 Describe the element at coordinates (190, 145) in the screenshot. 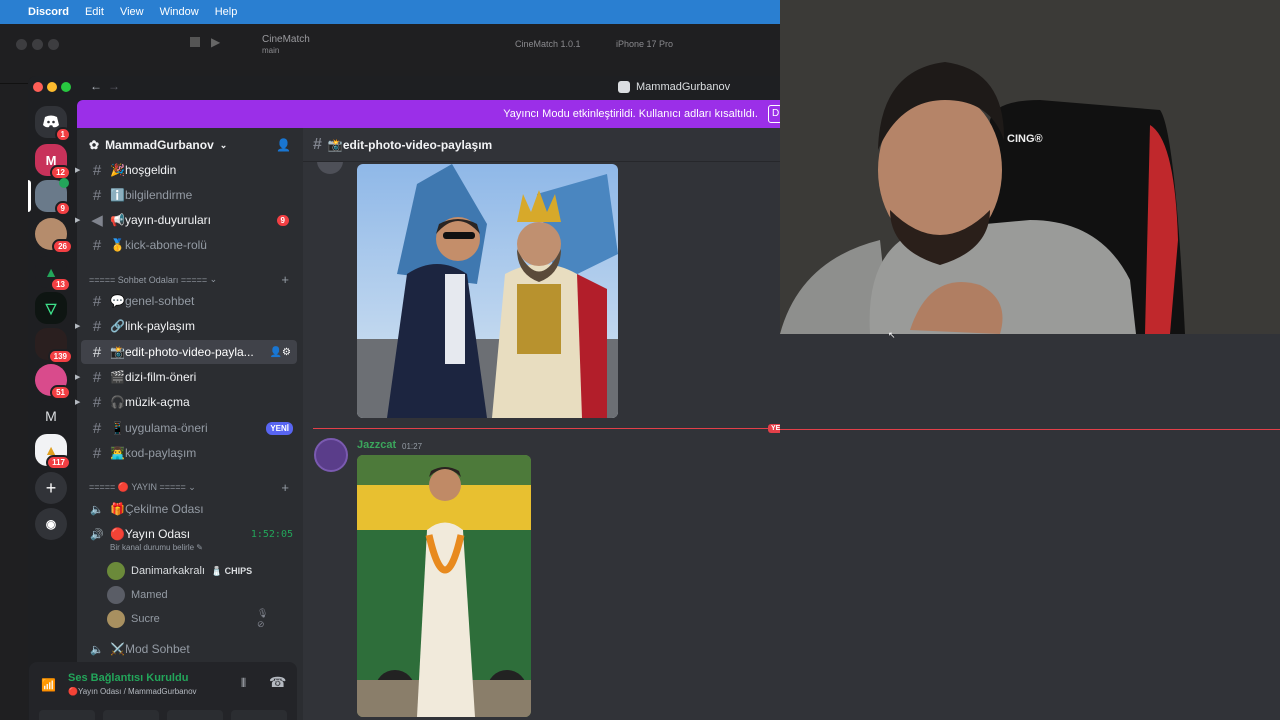

I see `server-header: ✿ MammadGurbanov ⌄ 👤` at that location.